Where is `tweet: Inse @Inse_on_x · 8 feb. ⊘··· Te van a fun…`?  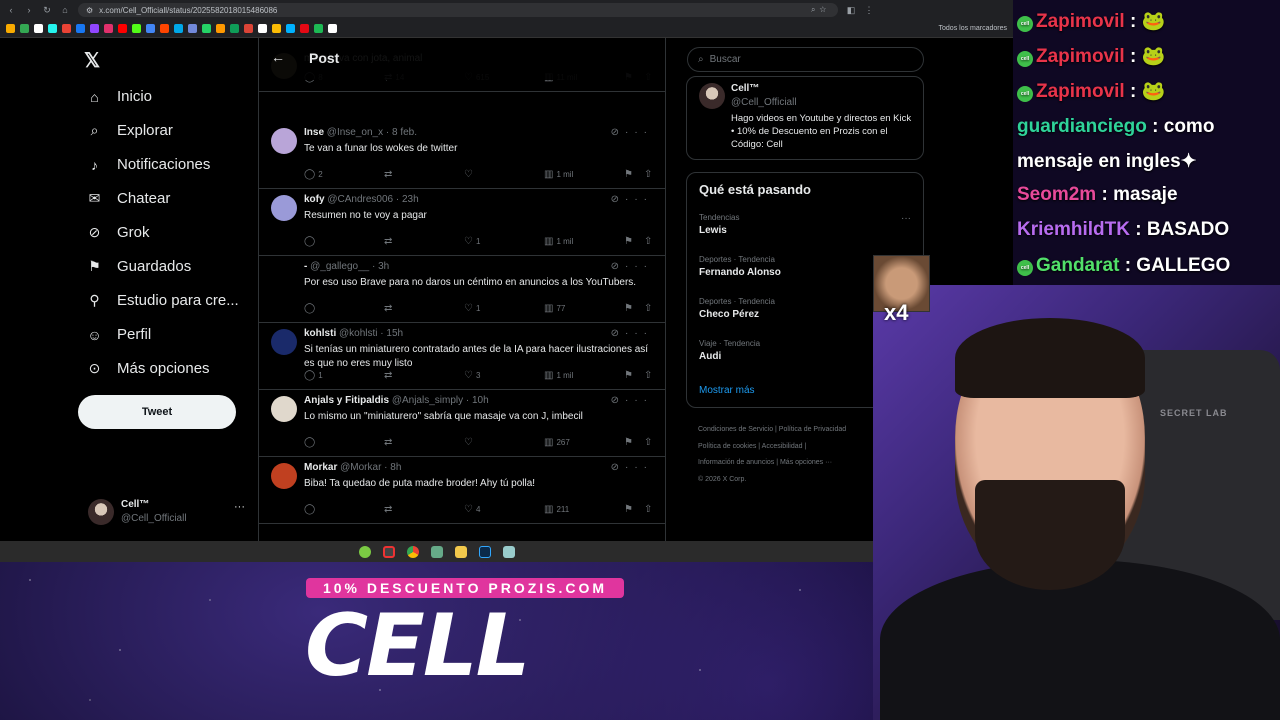 tweet: Inse @Inse_on_x · 8 feb. ⊘··· Te van a fun… is located at coordinates (462, 155).